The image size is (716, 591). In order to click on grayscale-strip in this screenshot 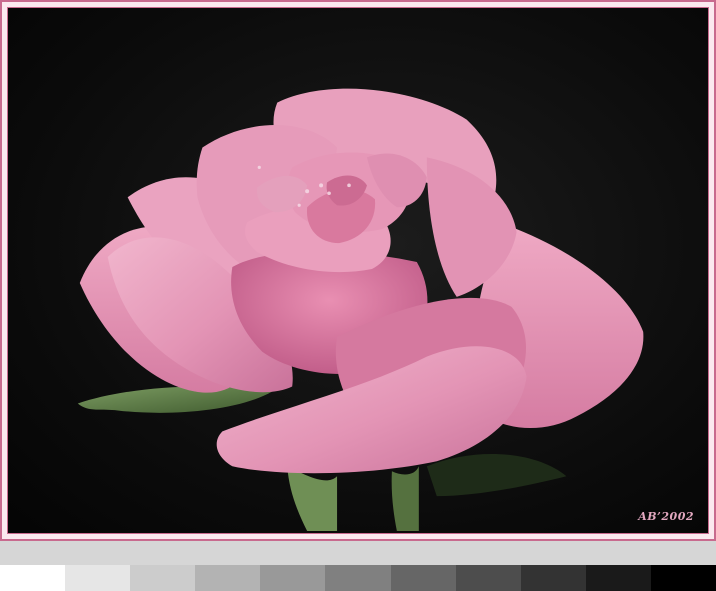, I will do `click(358, 566)`.